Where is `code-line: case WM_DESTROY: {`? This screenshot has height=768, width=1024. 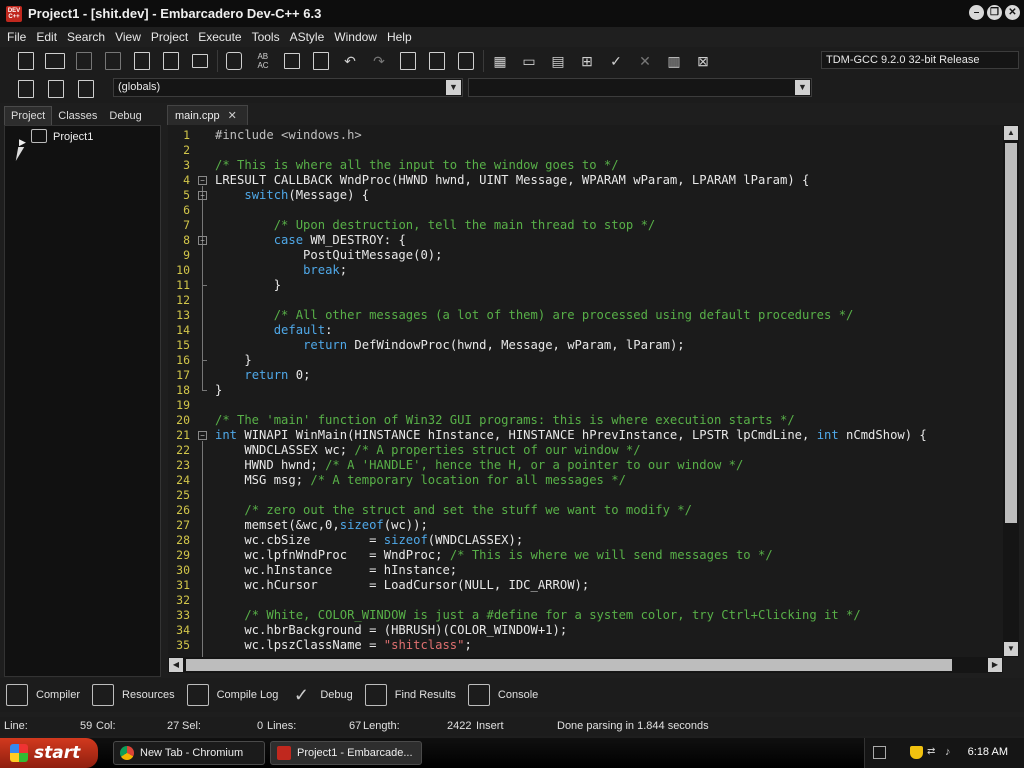 code-line: case WM_DESTROY: { is located at coordinates (310, 240).